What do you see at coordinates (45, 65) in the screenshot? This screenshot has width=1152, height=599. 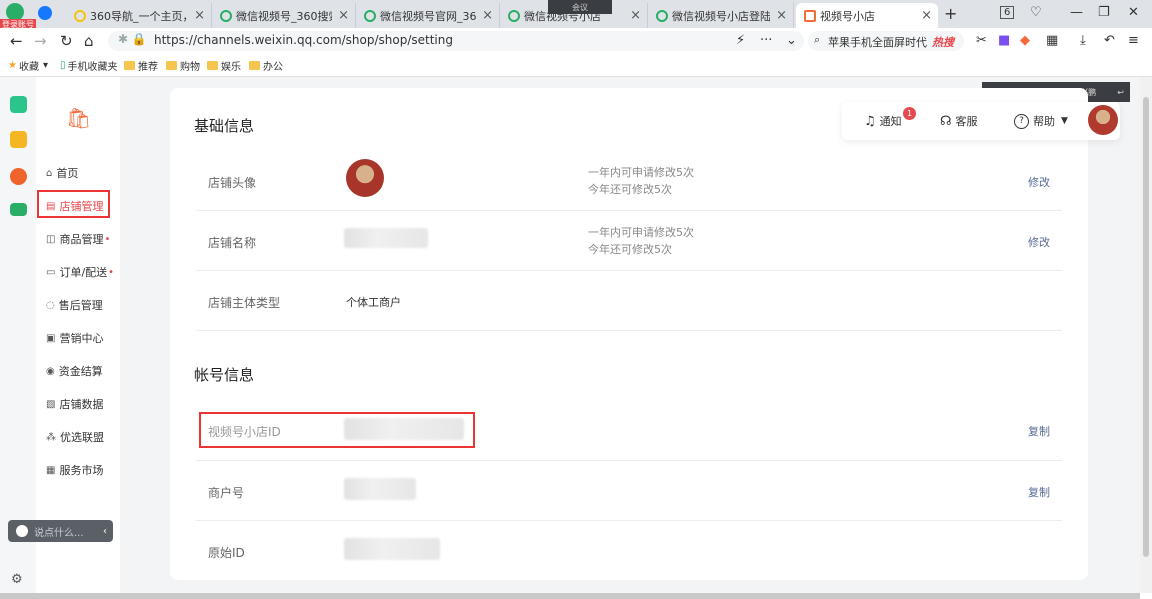 I see `chevron-down-icon: ▾` at bounding box center [45, 65].